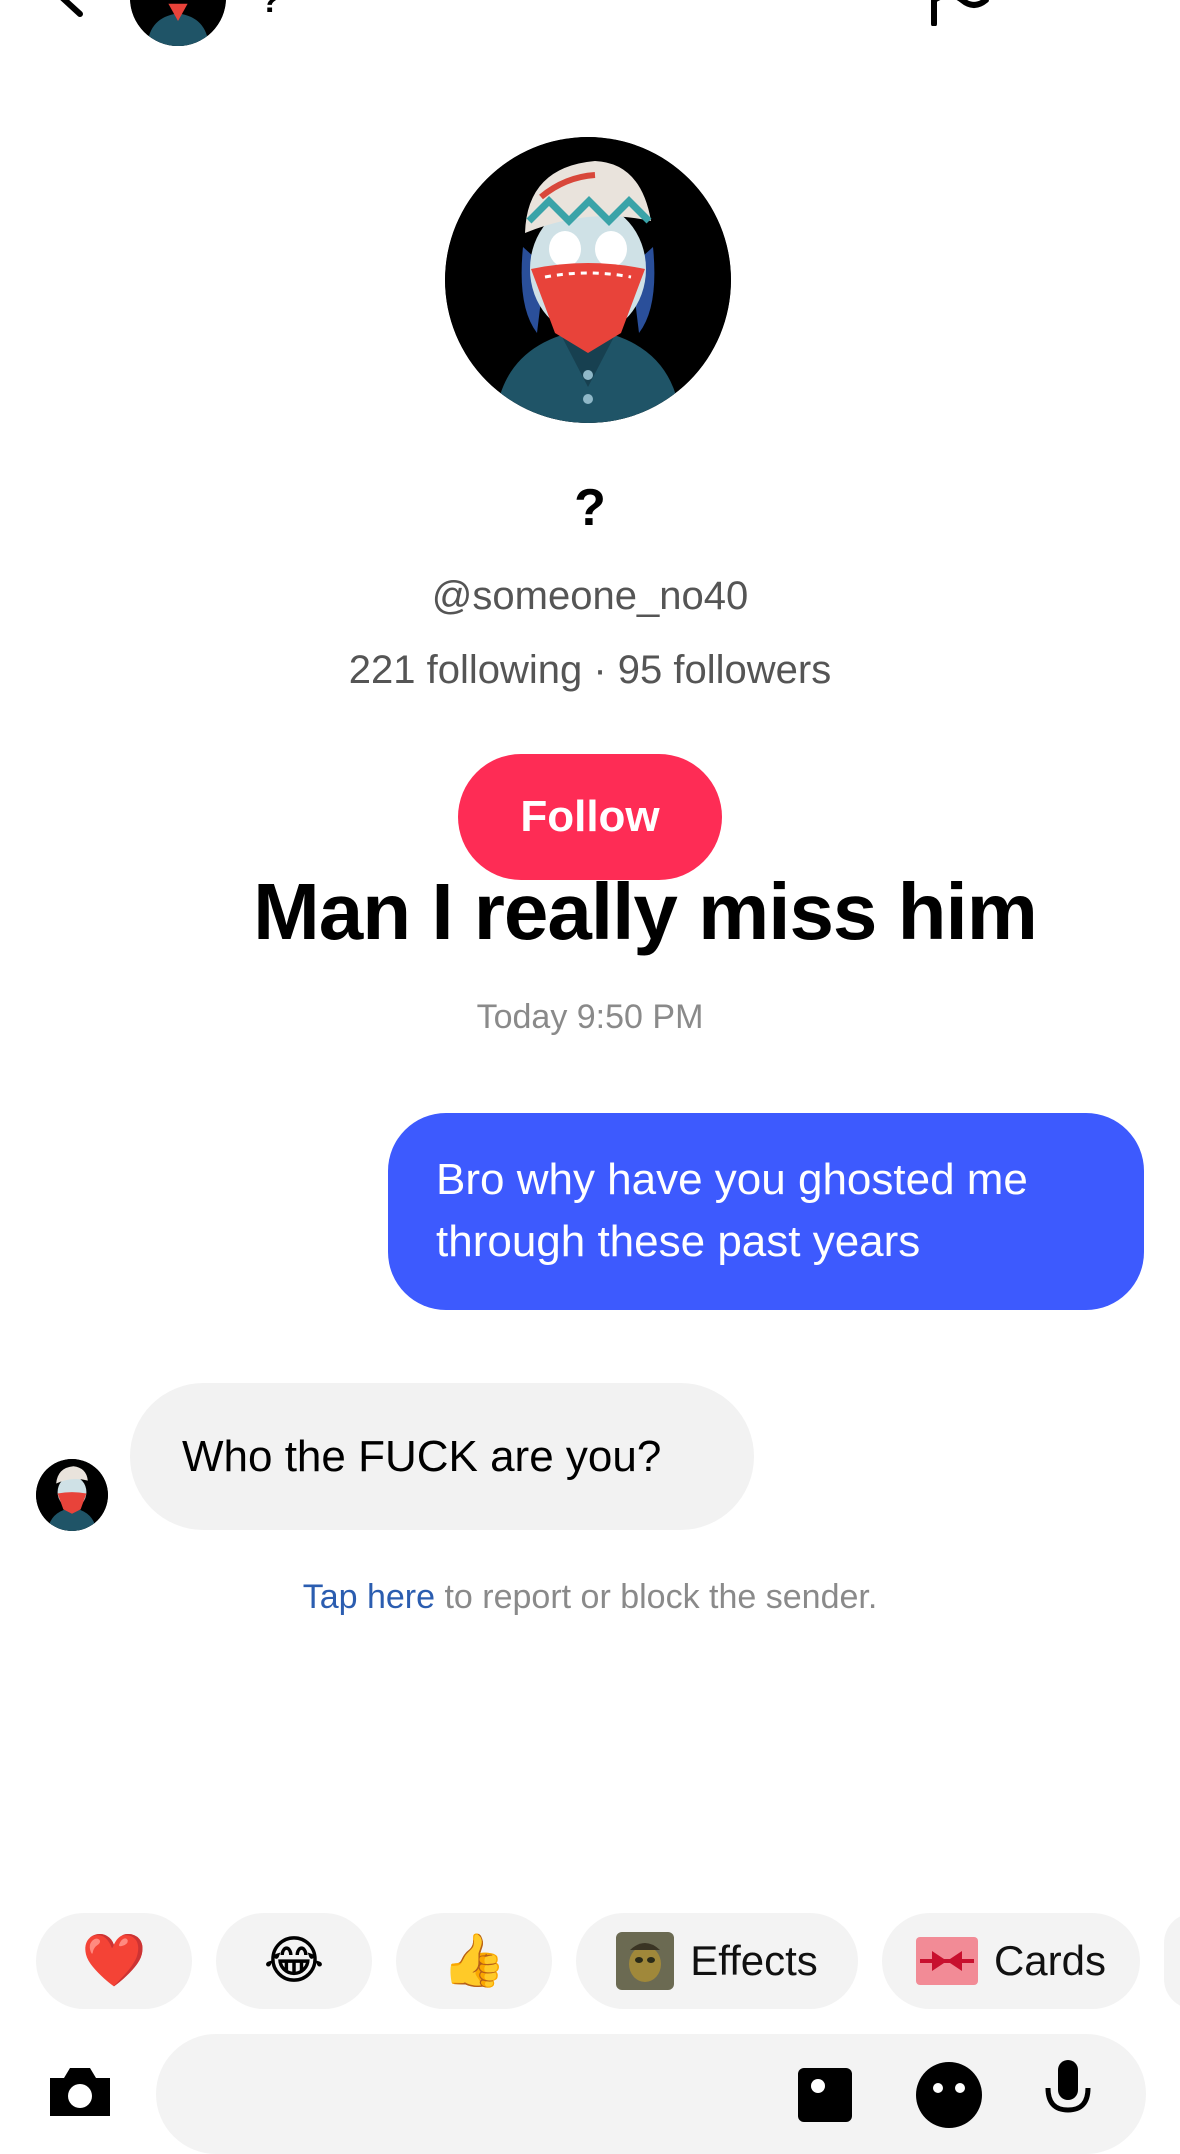 This screenshot has width=1180, height=2154. I want to click on message-timestamp: Today 9:50 PM, so click(590, 1017).